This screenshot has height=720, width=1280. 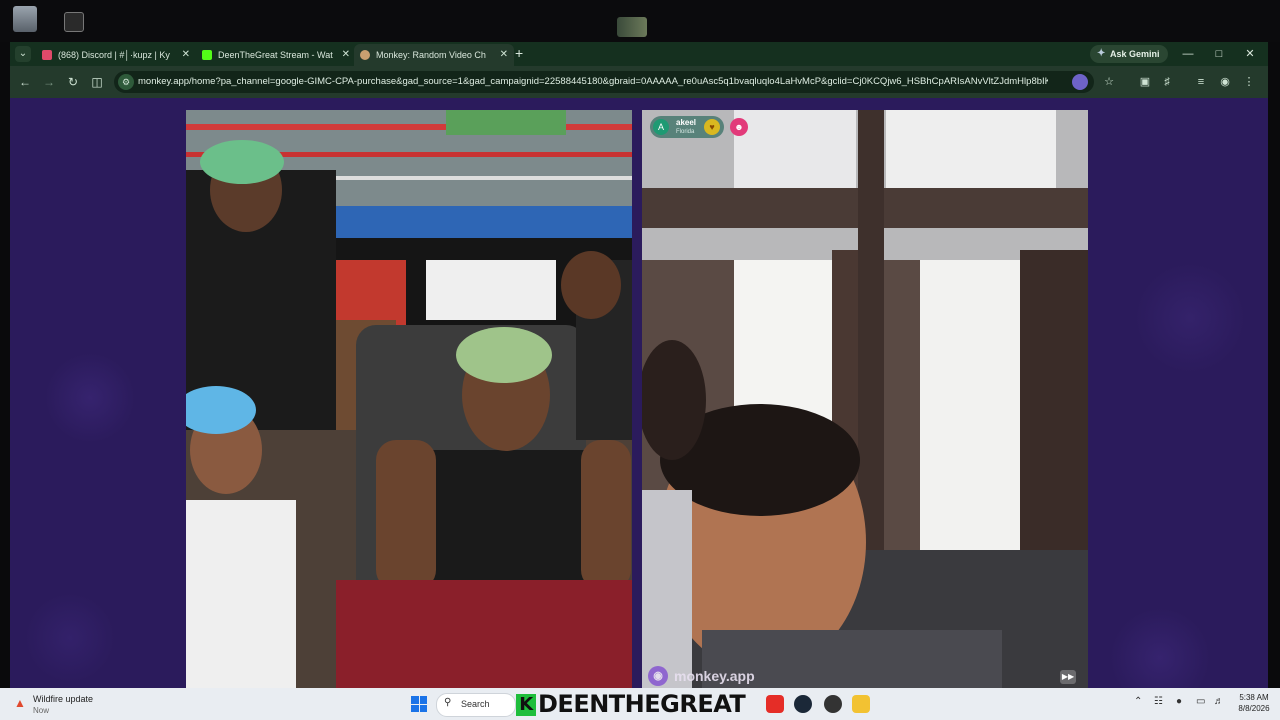 I want to click on wildfire-notification: ▲ Wildfire update Now, so click(x=92, y=704).